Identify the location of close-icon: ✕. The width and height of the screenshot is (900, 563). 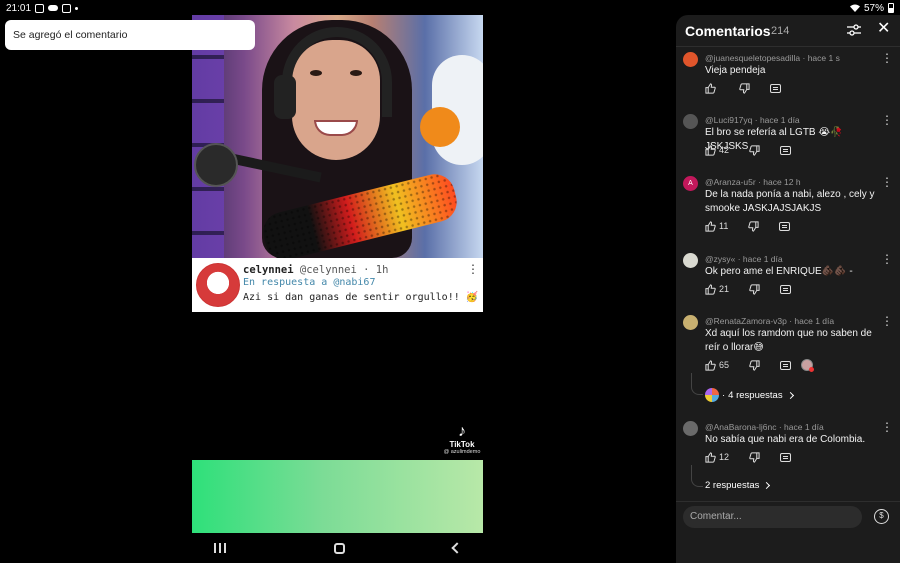
(883, 29).